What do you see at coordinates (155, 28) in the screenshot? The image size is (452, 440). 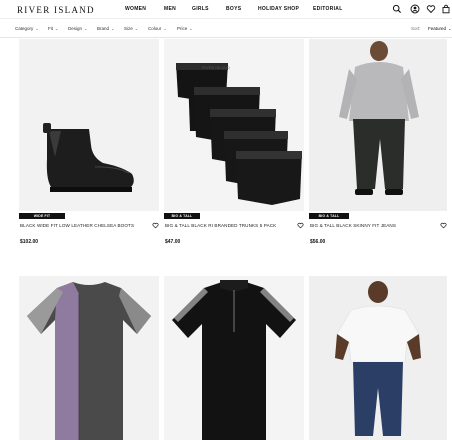 I see `filter-label: Colour` at bounding box center [155, 28].